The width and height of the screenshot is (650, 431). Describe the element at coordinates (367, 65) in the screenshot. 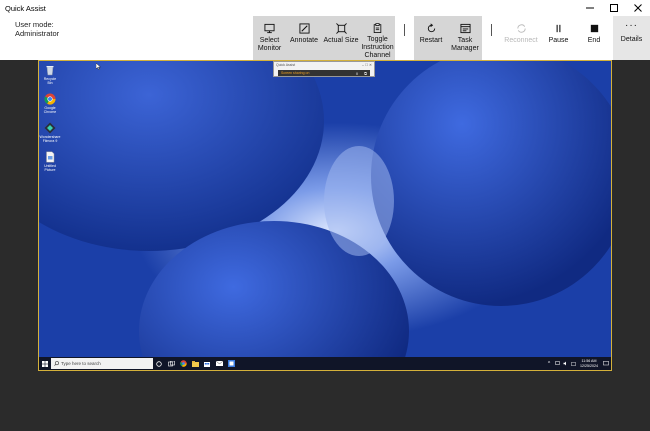

I see `remote-qa-window-controls: – ☐ ✕` at that location.